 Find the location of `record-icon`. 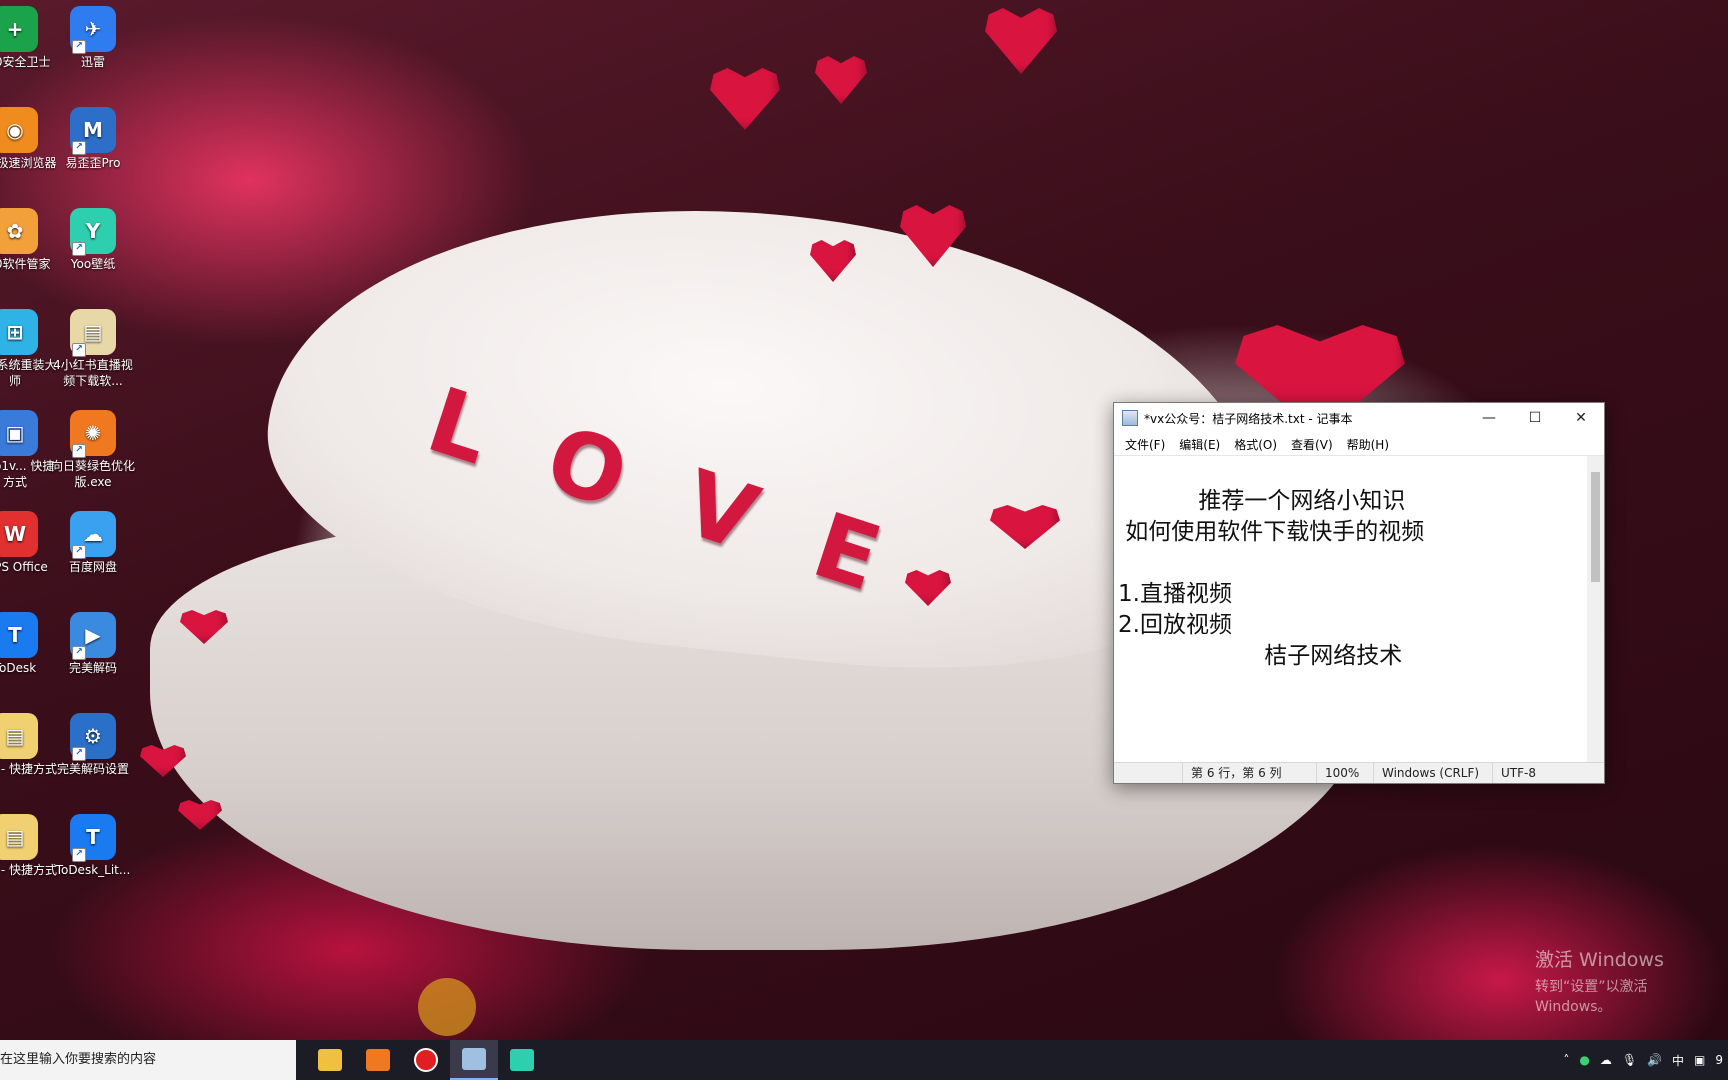

record-icon is located at coordinates (426, 1060).